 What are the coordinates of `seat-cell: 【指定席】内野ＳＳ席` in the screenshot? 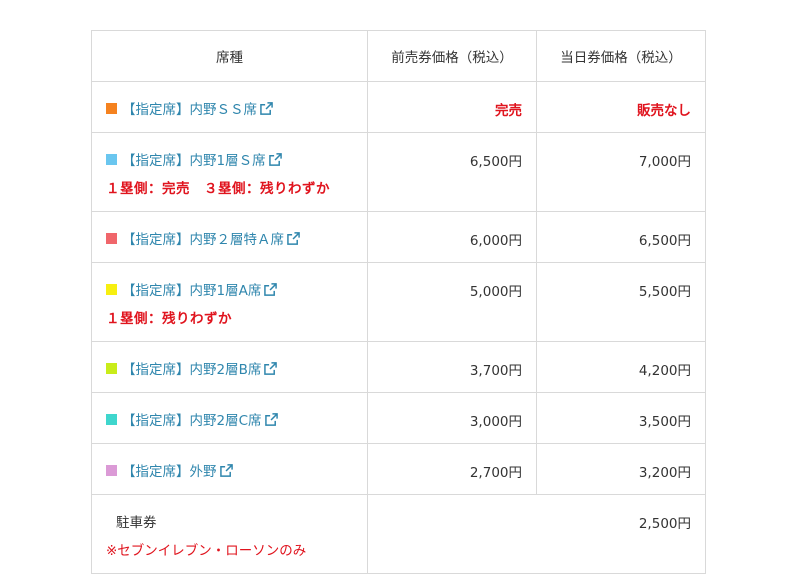 It's located at (229, 107).